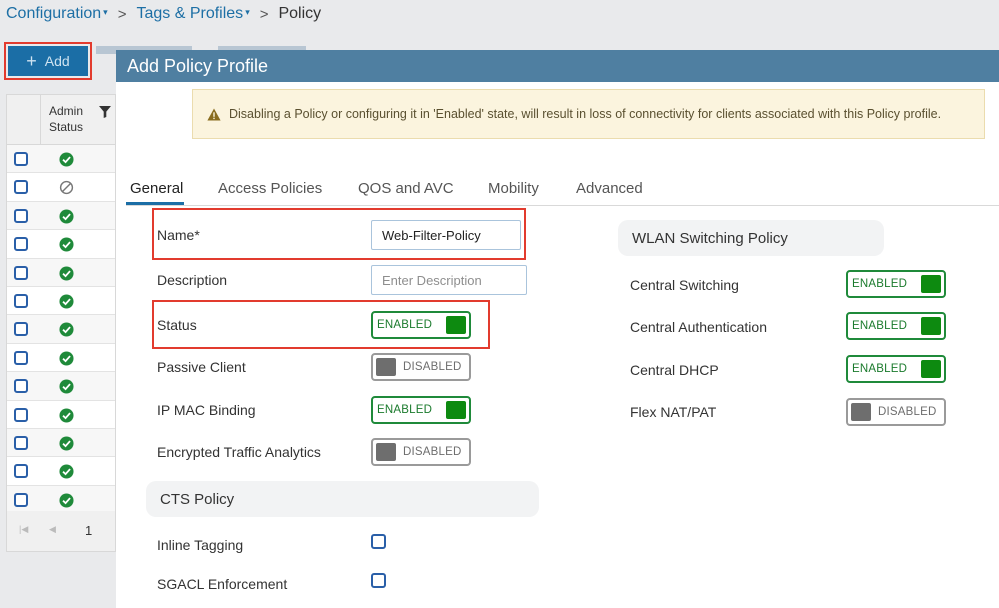 Image resolution: width=999 pixels, height=608 pixels. What do you see at coordinates (192, 14) in the screenshot?
I see `breadcrumb-tags-profiles: Tags & Profiles ▾` at bounding box center [192, 14].